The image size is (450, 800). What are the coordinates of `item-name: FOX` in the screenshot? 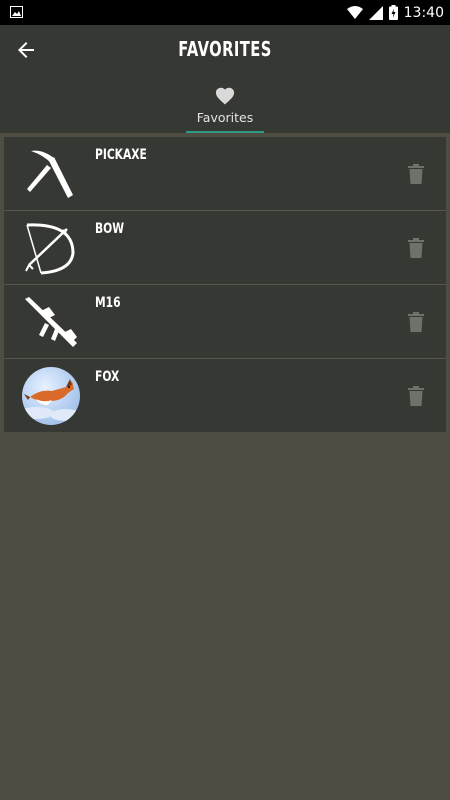 It's located at (107, 377).